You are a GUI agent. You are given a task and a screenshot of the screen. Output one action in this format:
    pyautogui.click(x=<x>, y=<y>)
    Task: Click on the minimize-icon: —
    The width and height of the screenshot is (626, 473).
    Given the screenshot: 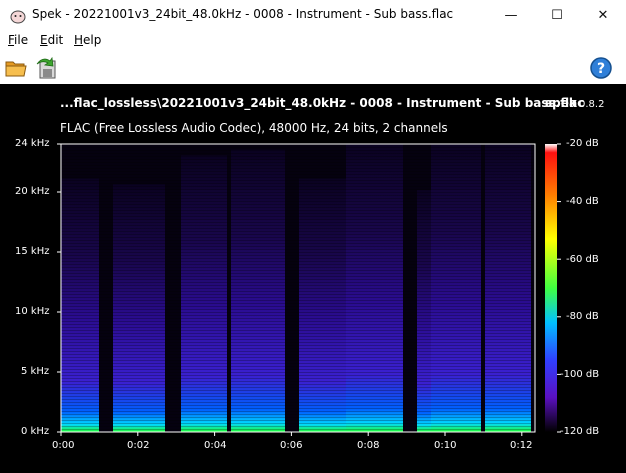 What is the action you would take?
    pyautogui.click(x=511, y=15)
    